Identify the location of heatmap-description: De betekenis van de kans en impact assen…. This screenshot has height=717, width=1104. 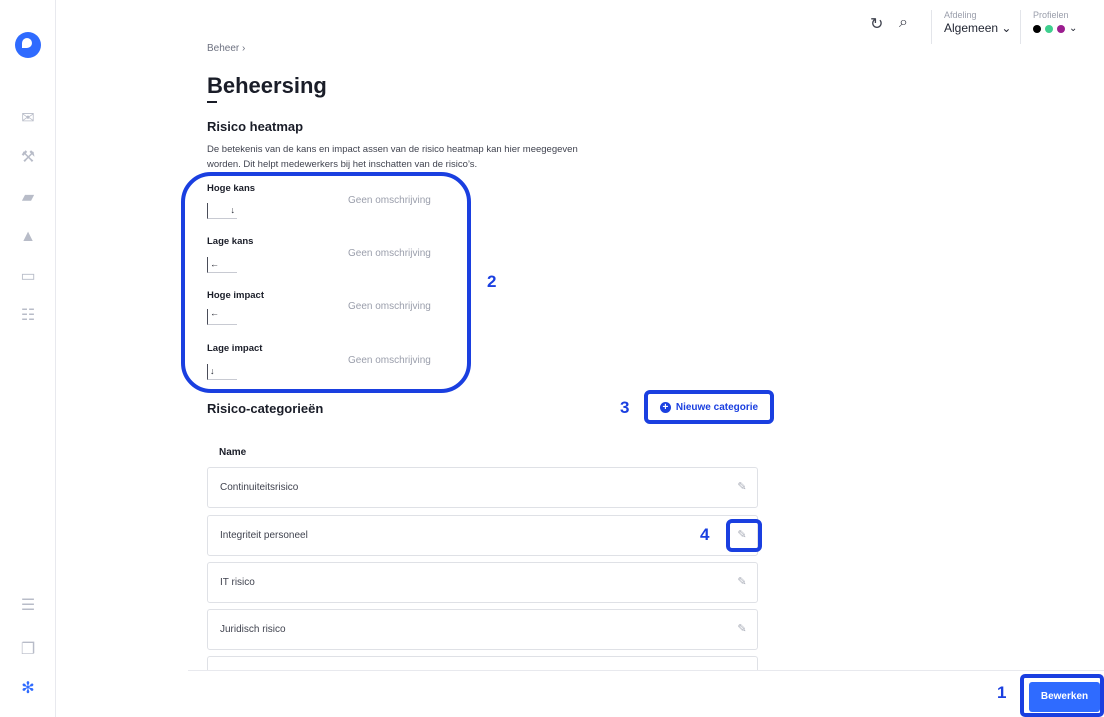
(392, 157).